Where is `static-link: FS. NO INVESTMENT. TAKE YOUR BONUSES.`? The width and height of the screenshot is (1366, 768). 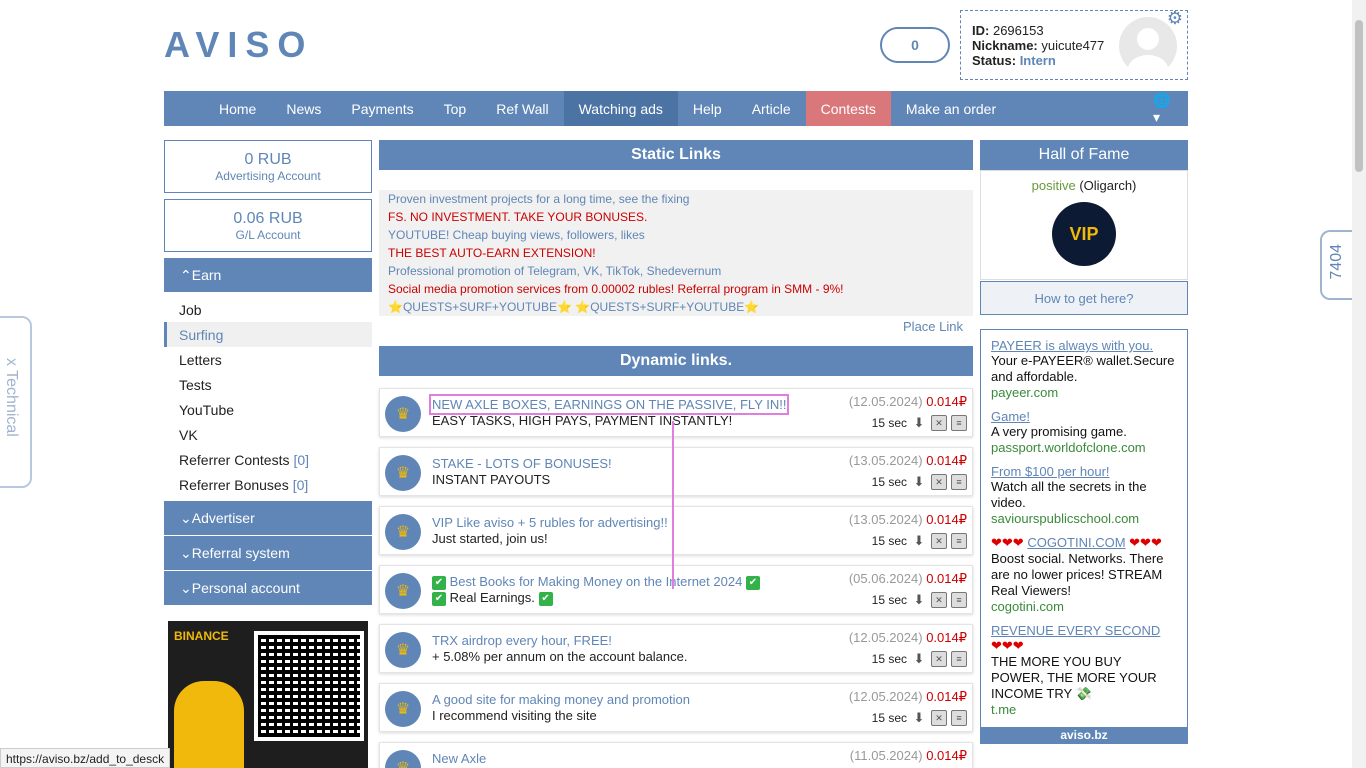
static-link: FS. NO INVESTMENT. TAKE YOUR BONUSES. is located at coordinates (676, 217).